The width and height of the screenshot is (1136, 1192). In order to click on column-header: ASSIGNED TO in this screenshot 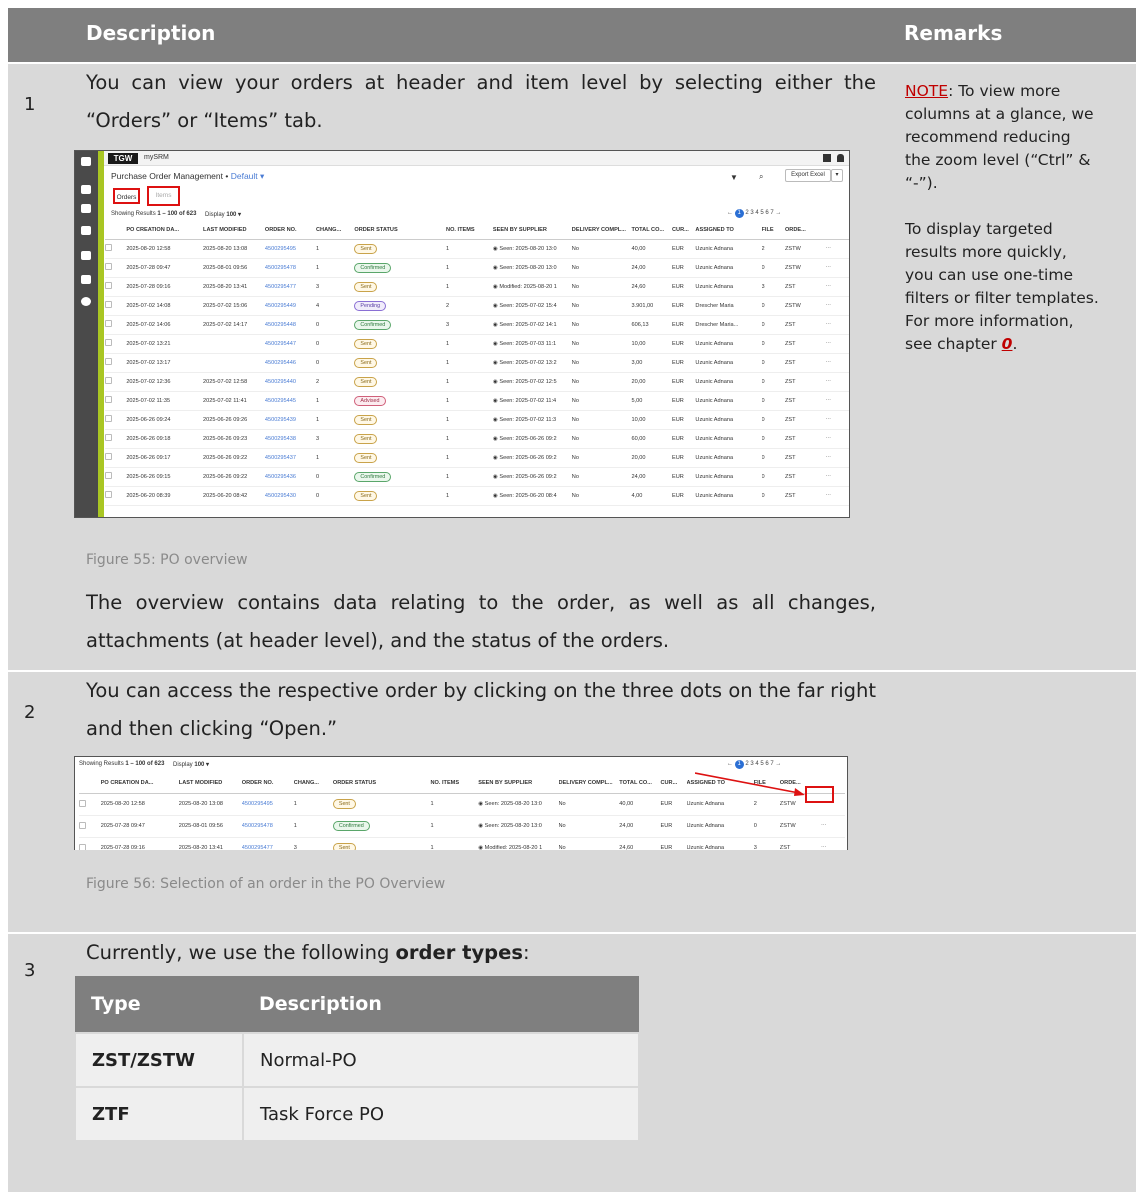, I will do `click(728, 231)`.